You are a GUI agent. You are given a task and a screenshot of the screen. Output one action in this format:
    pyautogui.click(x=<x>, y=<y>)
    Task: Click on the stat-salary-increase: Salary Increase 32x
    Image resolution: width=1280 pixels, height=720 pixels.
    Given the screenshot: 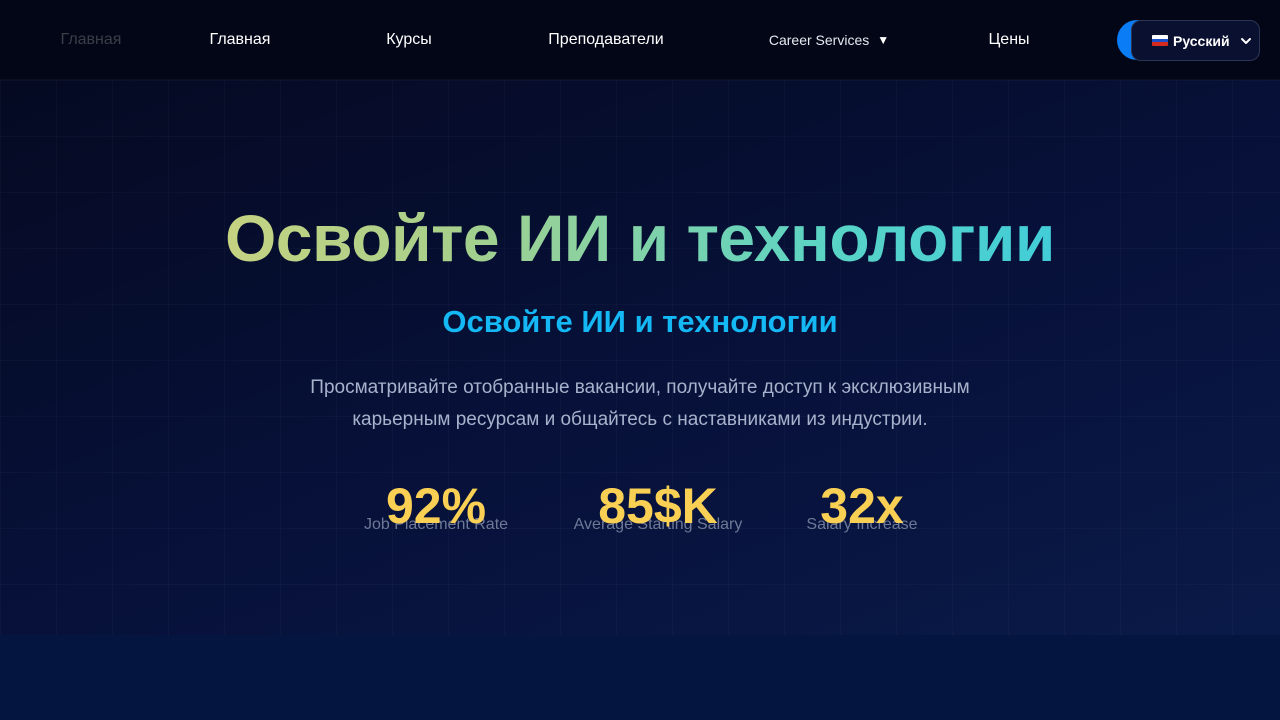 What is the action you would take?
    pyautogui.click(x=862, y=511)
    